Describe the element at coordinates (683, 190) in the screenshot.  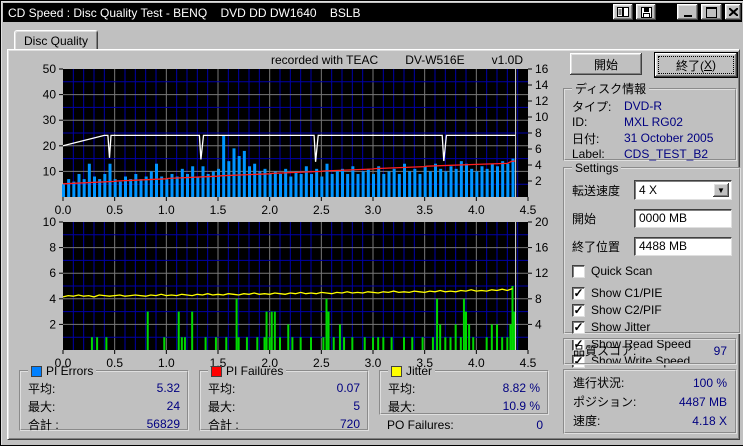
I see `speed-select: 4 X ▼` at that location.